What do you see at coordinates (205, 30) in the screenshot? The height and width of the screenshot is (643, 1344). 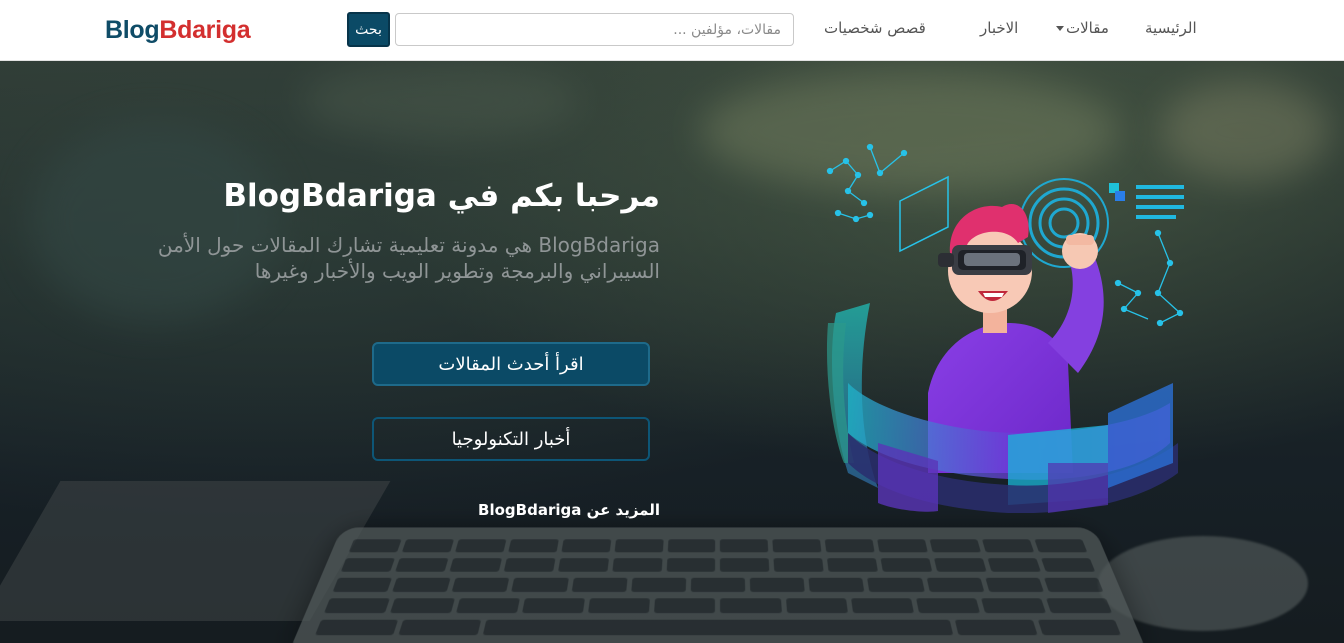 I see `brand-text-bdariga: Bdariga` at bounding box center [205, 30].